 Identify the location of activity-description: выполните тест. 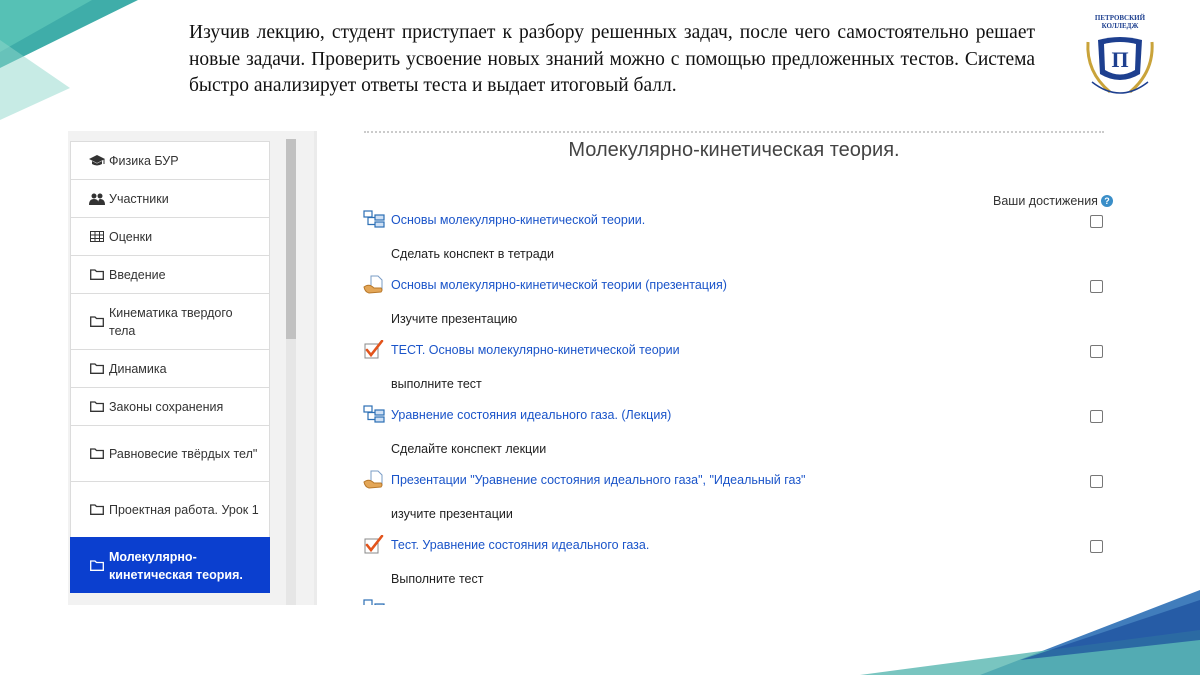
(436, 384).